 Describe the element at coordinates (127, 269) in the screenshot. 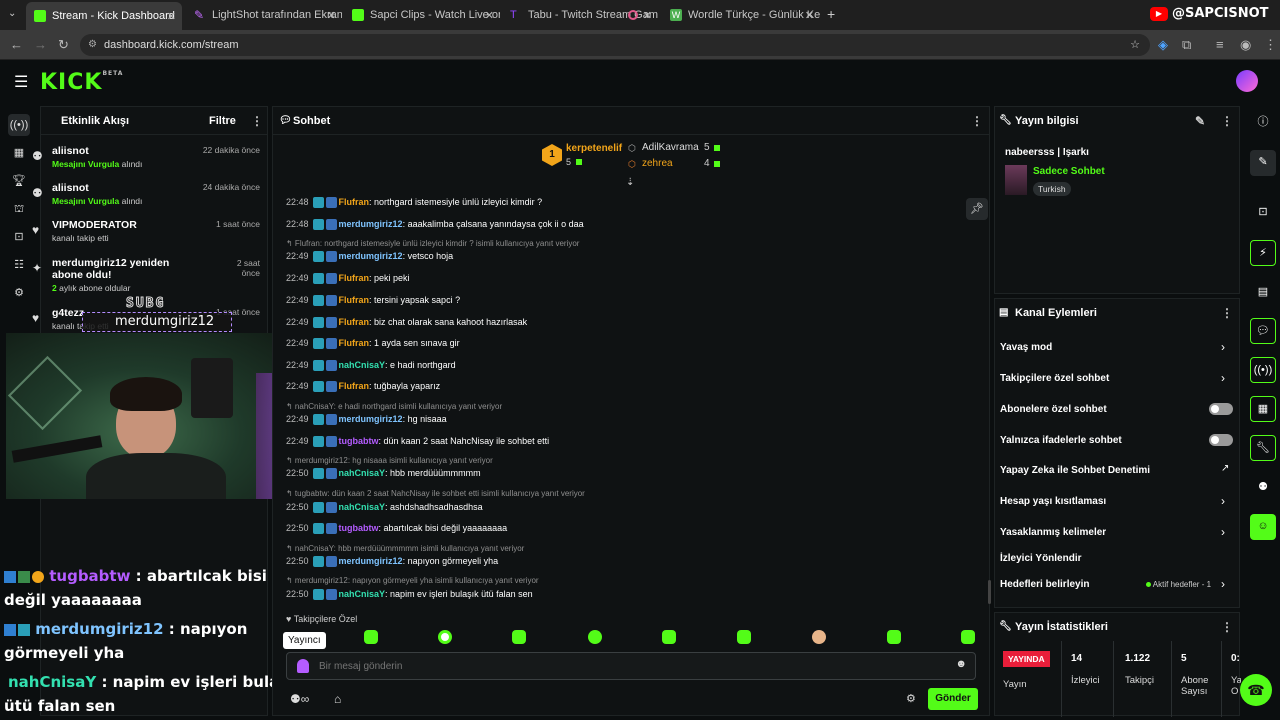

I see `activity-user: merdumgiriz12 yeniden abone oldu!` at that location.